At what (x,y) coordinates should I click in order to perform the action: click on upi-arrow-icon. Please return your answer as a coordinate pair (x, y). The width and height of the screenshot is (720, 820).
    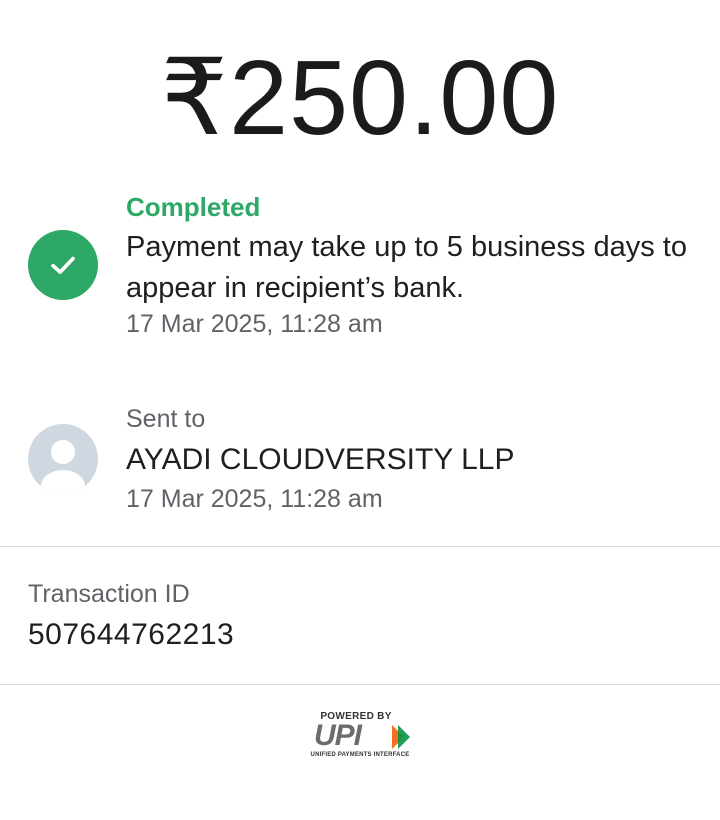
    Looking at the image, I should click on (401, 737).